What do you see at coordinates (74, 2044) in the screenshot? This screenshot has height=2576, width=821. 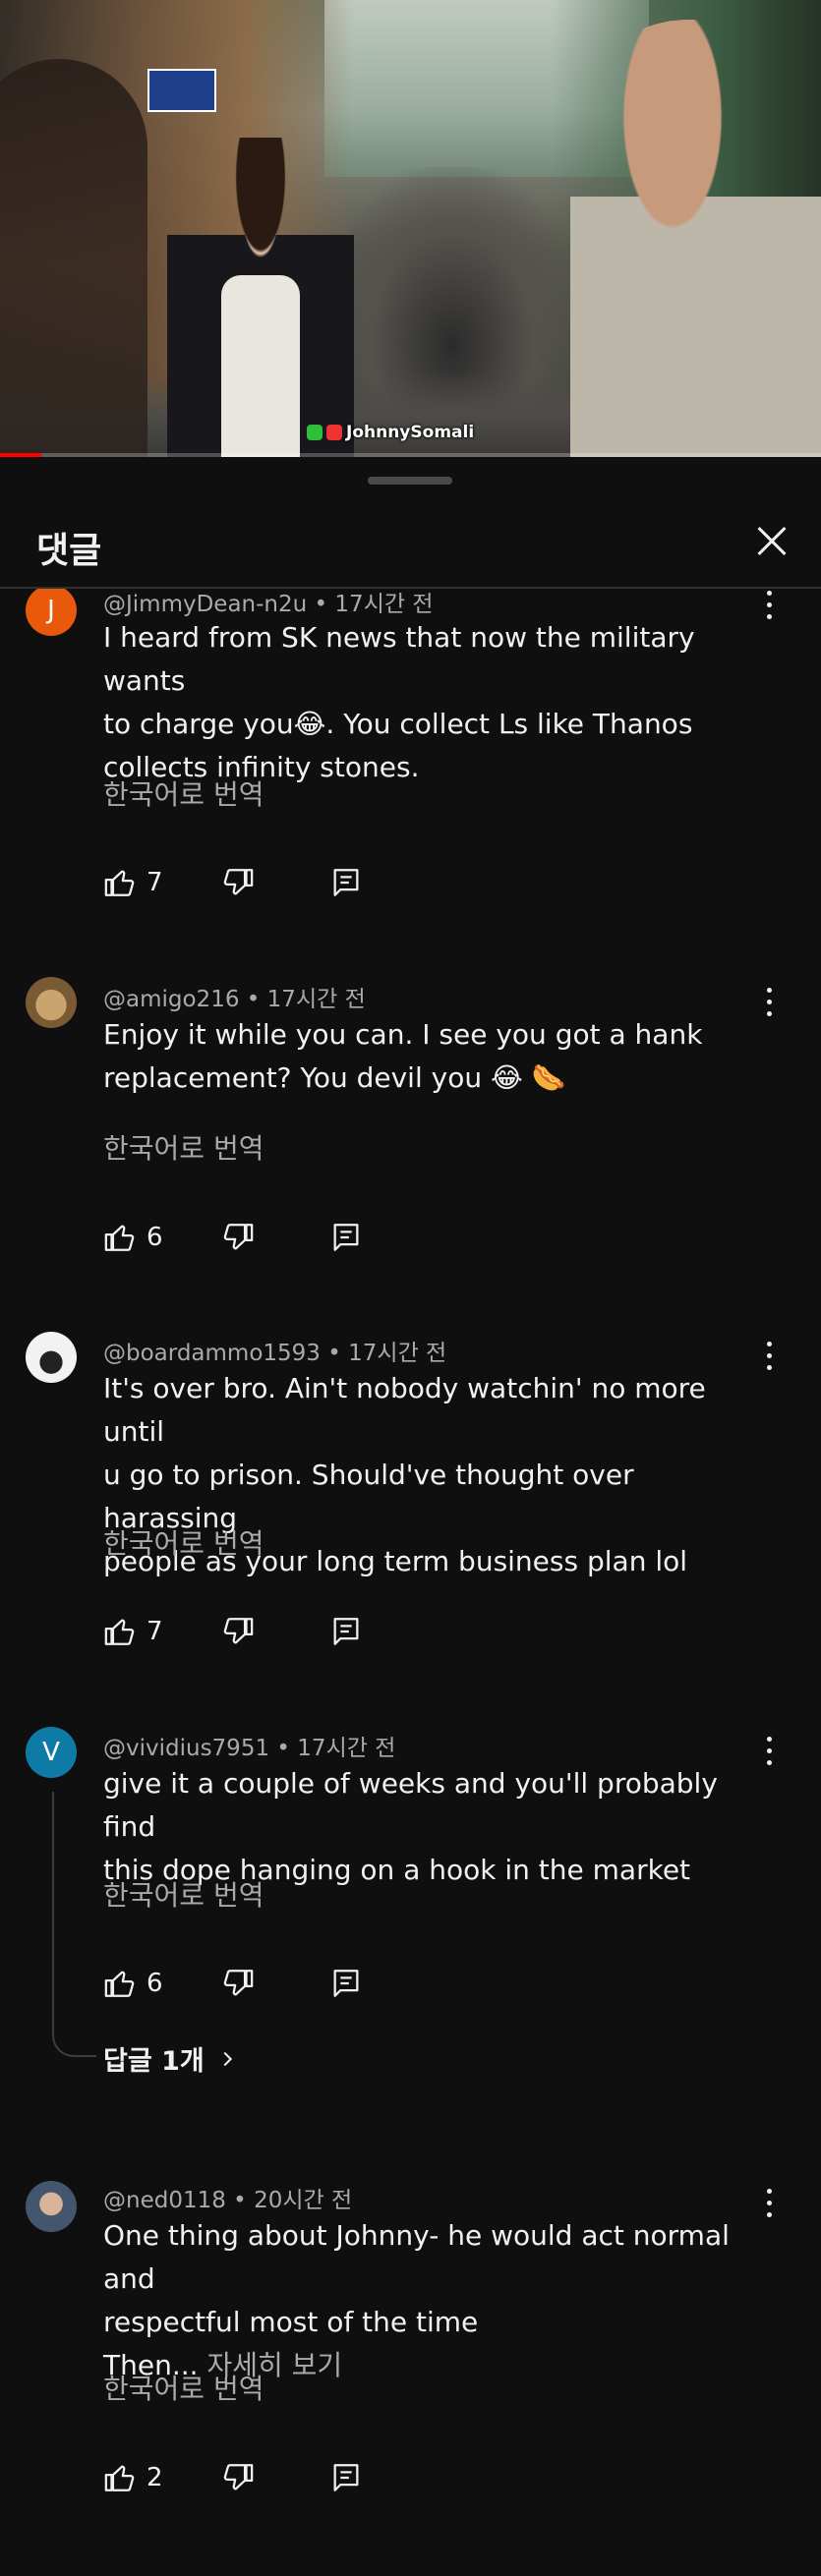 I see `thread-curve` at bounding box center [74, 2044].